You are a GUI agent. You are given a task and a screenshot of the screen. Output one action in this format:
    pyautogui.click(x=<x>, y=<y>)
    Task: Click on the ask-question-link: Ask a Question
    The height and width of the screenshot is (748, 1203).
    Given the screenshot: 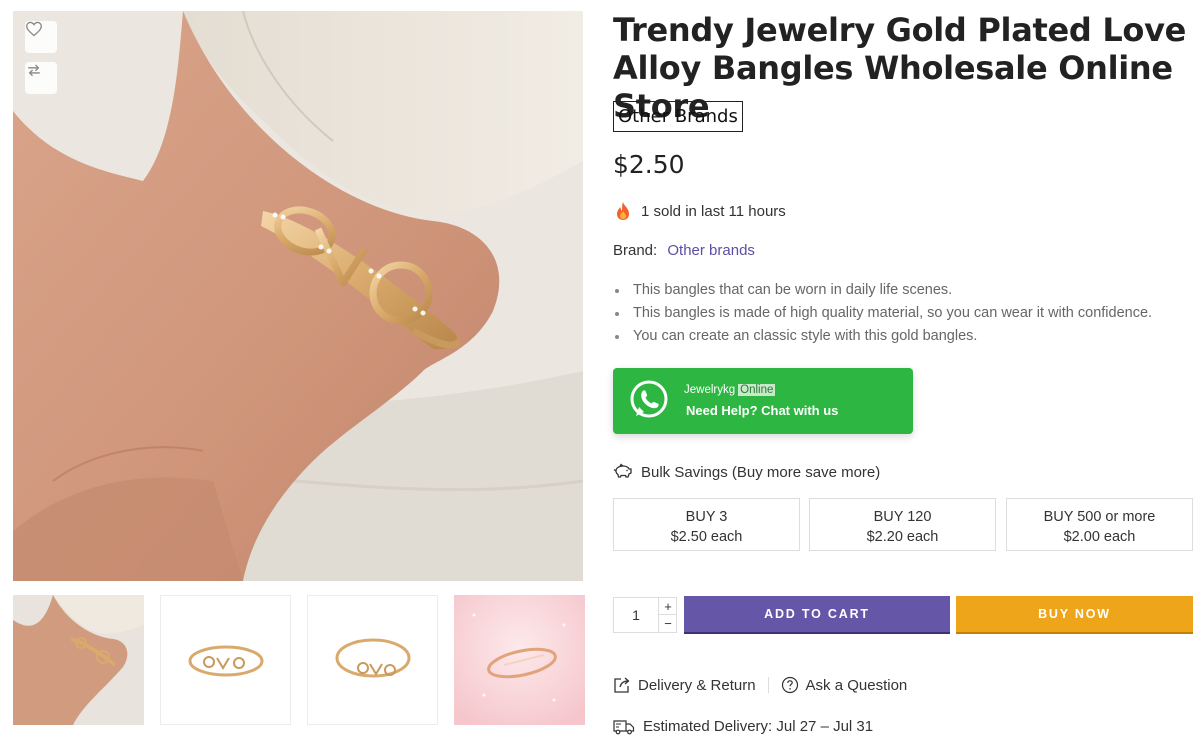 What is the action you would take?
    pyautogui.click(x=844, y=685)
    